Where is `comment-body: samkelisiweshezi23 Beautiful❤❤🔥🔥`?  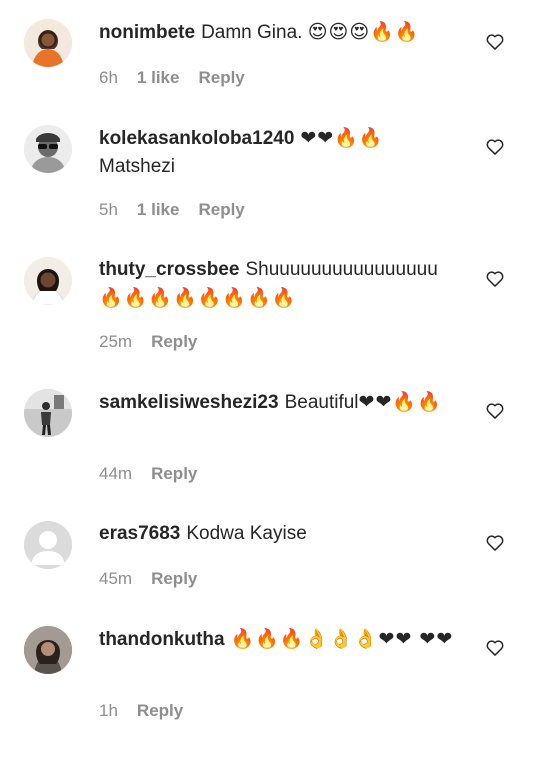
comment-body: samkelisiweshezi23 Beautiful❤❤🔥🔥 is located at coordinates (285, 402).